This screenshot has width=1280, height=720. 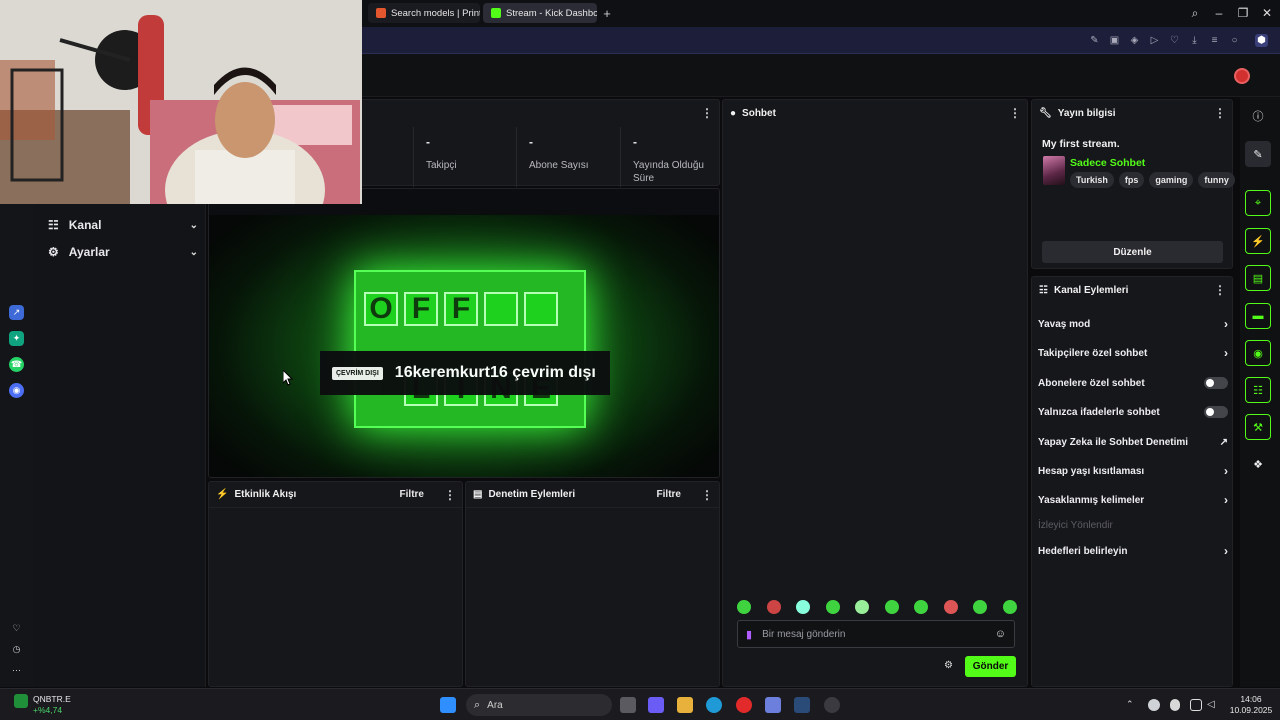 I want to click on file-explorer-icon, so click(x=685, y=705).